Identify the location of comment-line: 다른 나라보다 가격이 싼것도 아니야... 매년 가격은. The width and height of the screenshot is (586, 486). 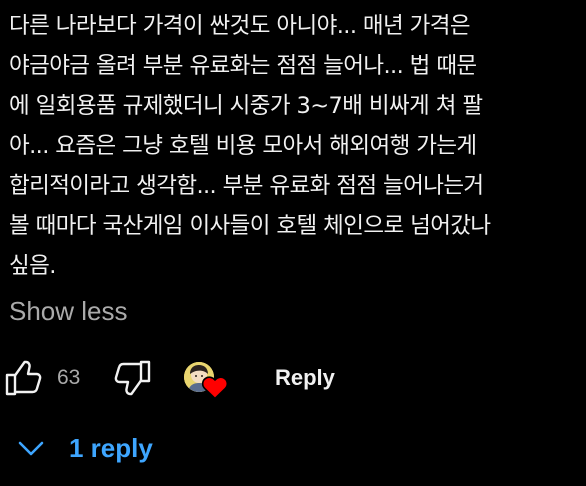
(240, 26).